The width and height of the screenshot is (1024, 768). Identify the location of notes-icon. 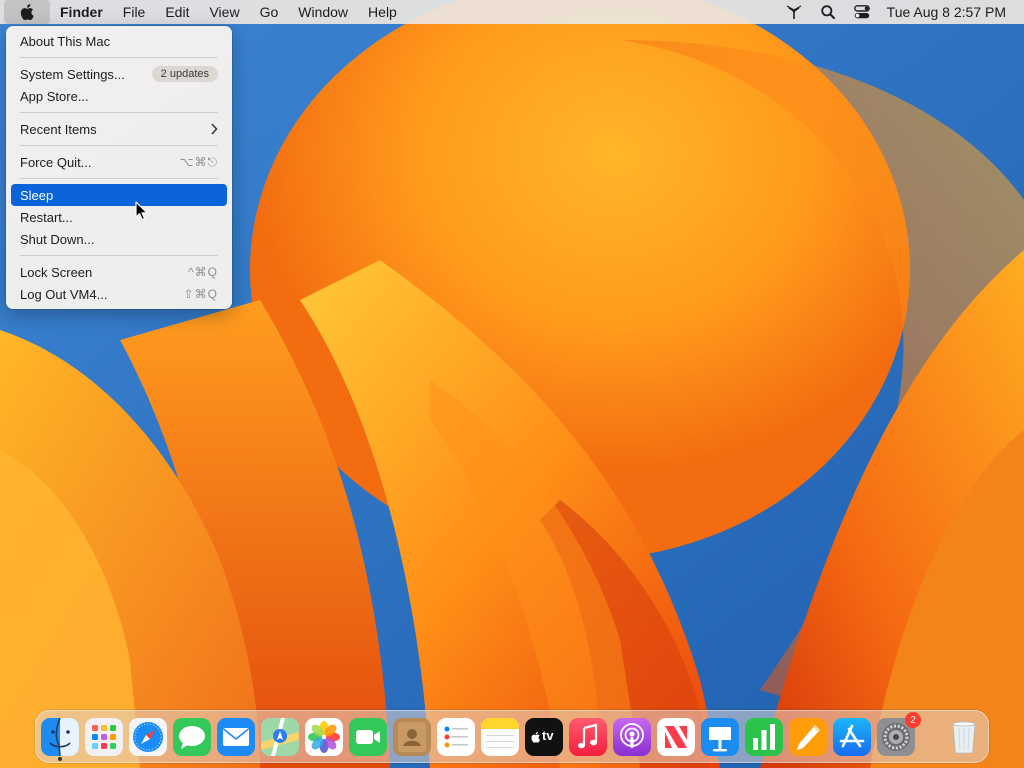
(500, 737).